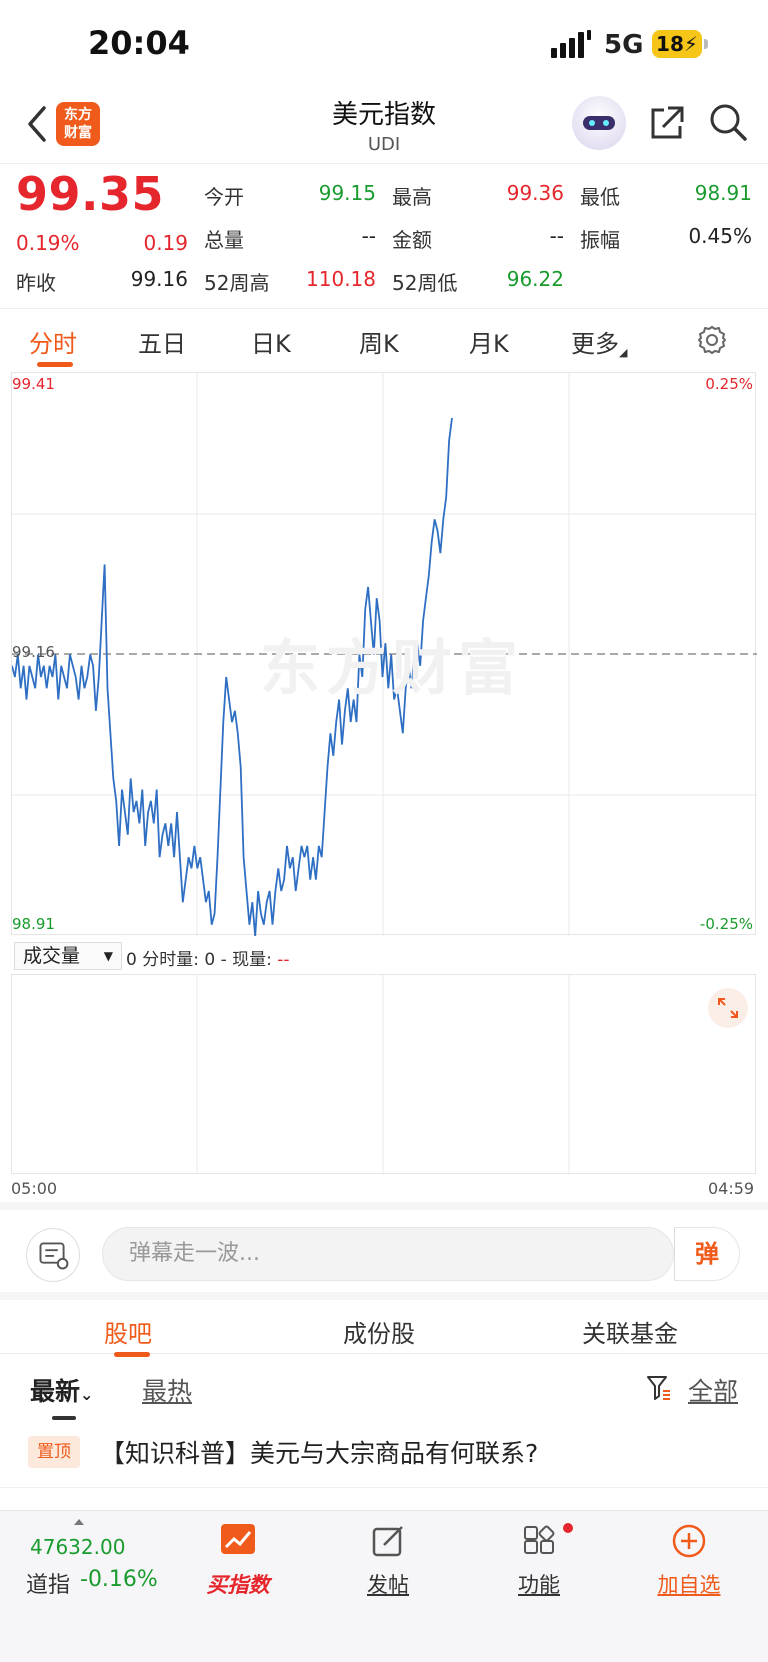 The image size is (768, 1662). What do you see at coordinates (384, 45) in the screenshot?
I see `status-bar: 20:04 5G 18⚡` at bounding box center [384, 45].